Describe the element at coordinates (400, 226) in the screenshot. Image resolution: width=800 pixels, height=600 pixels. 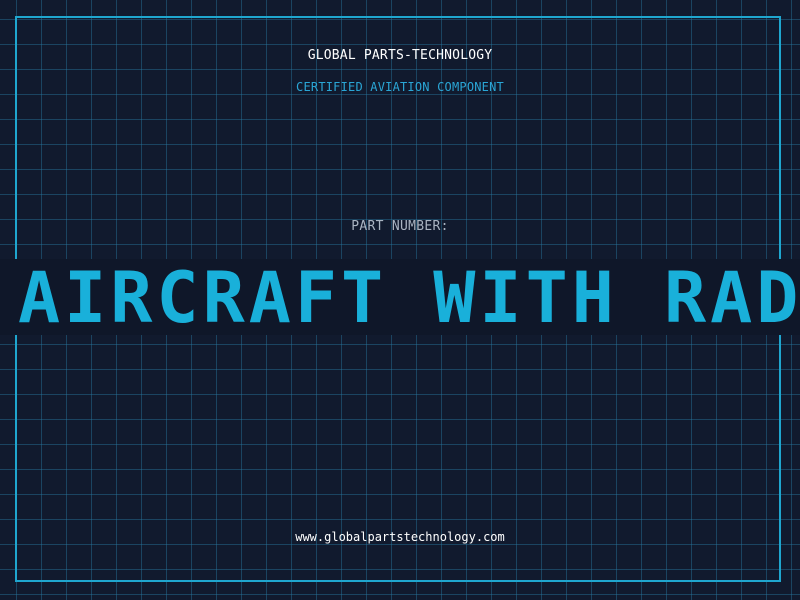
I see `part-number-label: PART NUMBER:` at that location.